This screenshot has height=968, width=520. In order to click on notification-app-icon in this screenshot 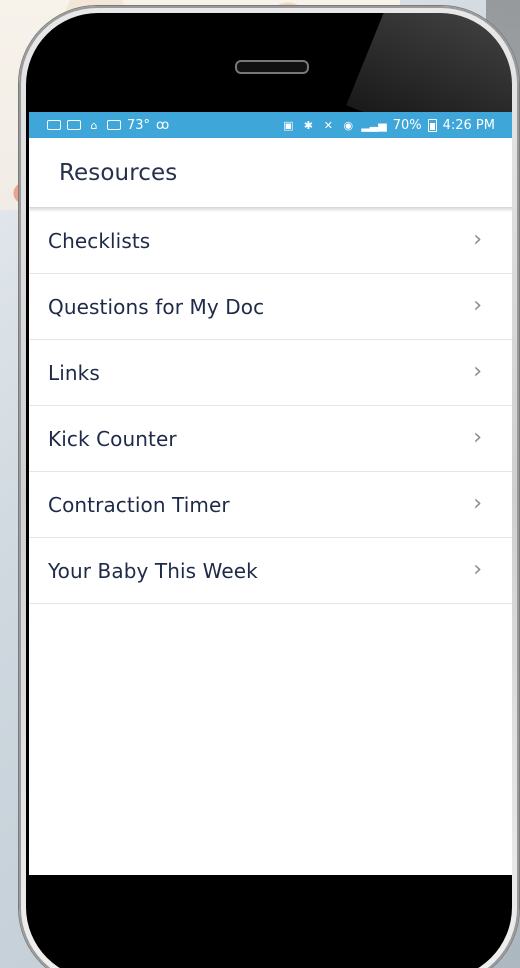, I will do `click(54, 125)`.